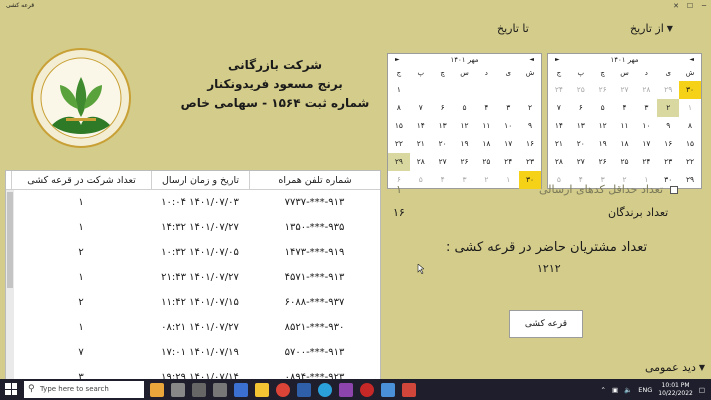 The width and height of the screenshot is (711, 400). I want to click on minimize-button: ─, so click(704, 6).